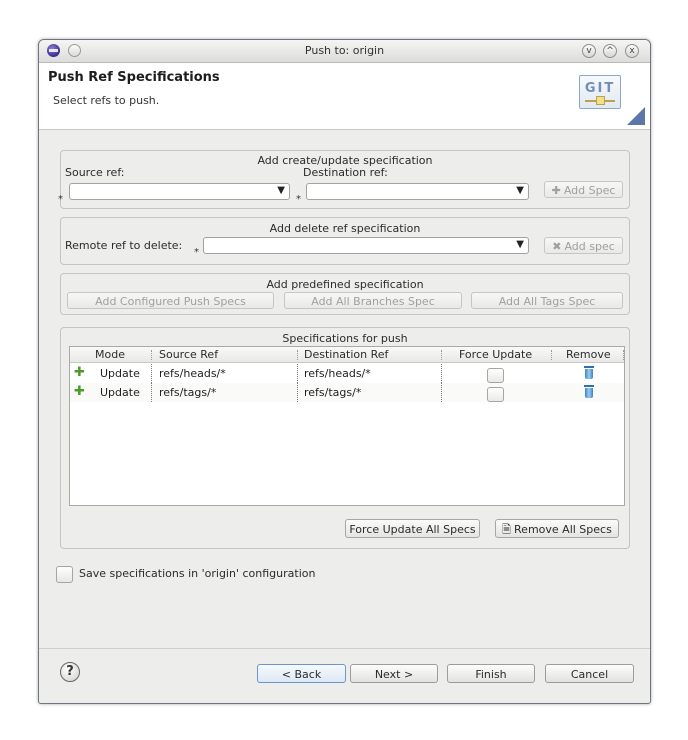 Image resolution: width=688 pixels, height=740 pixels. I want to click on column-destination-ref: Destination Ref, so click(346, 354).